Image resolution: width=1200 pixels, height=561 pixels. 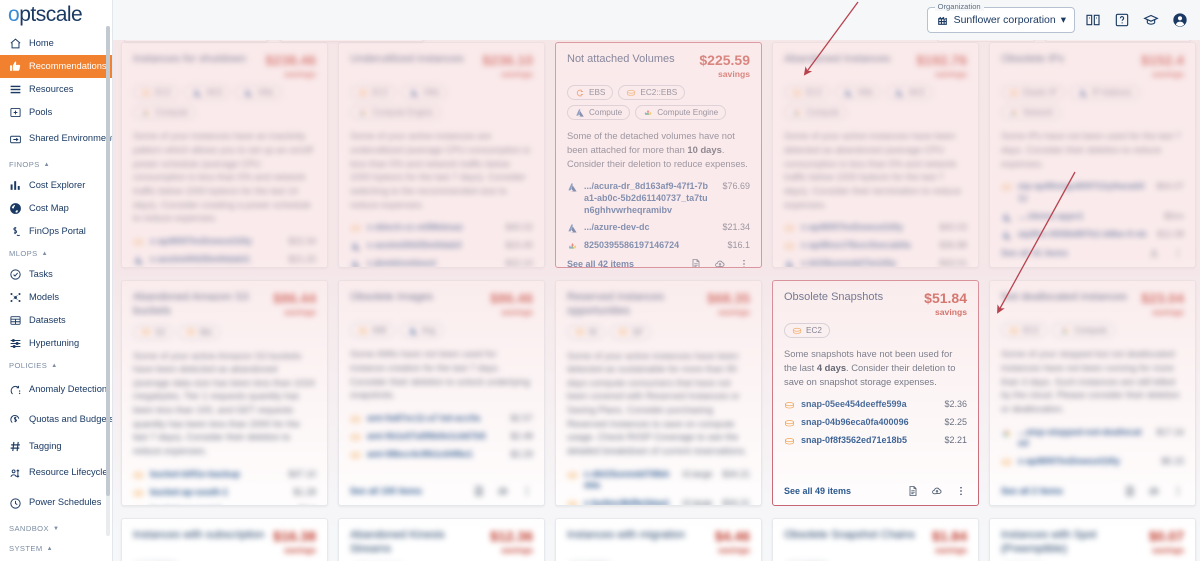 What do you see at coordinates (56, 390) in the screenshot?
I see `sidebar-item-anomaly-detection: Anomaly Detection` at bounding box center [56, 390].